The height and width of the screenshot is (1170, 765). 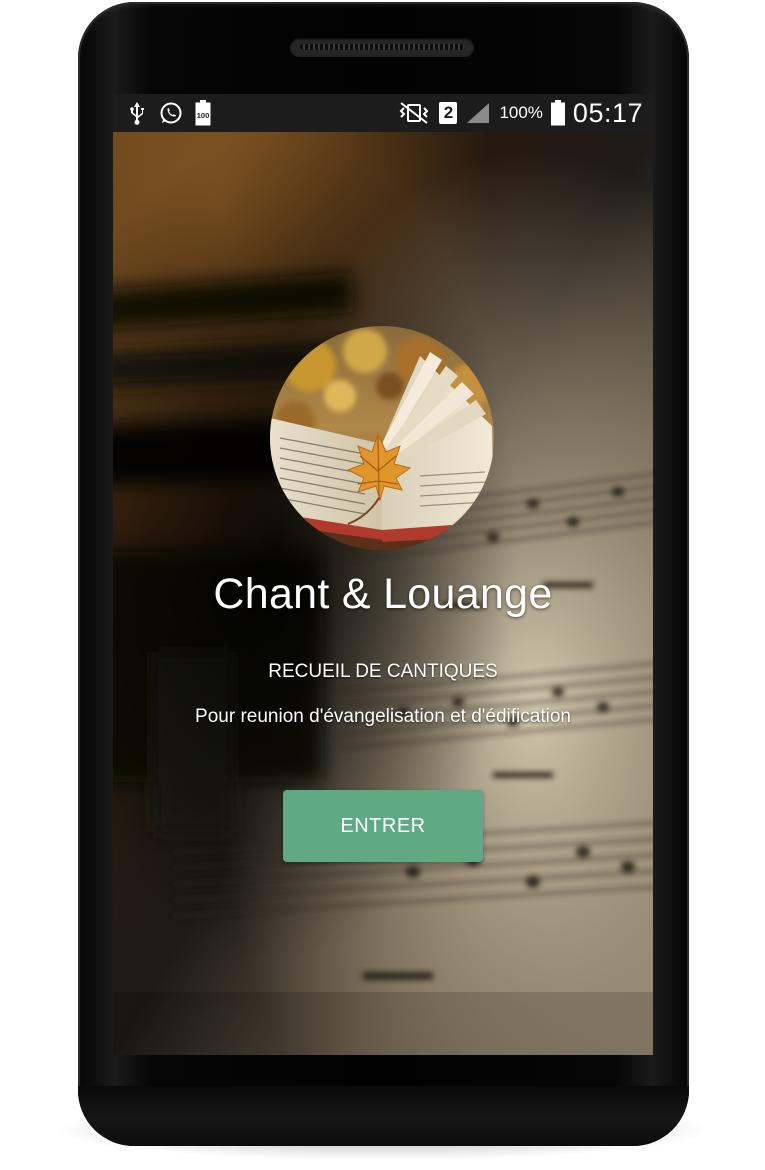 What do you see at coordinates (448, 113) in the screenshot?
I see `sim-2-icon: 2` at bounding box center [448, 113].